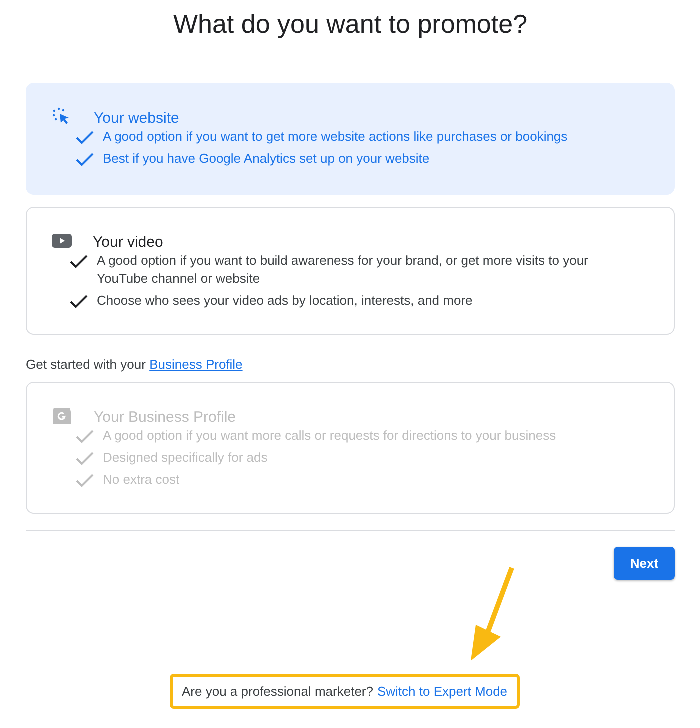 Image resolution: width=700 pixels, height=728 pixels. I want to click on option-point: Choose who sees your video ads by location, interests, and more, so click(285, 301).